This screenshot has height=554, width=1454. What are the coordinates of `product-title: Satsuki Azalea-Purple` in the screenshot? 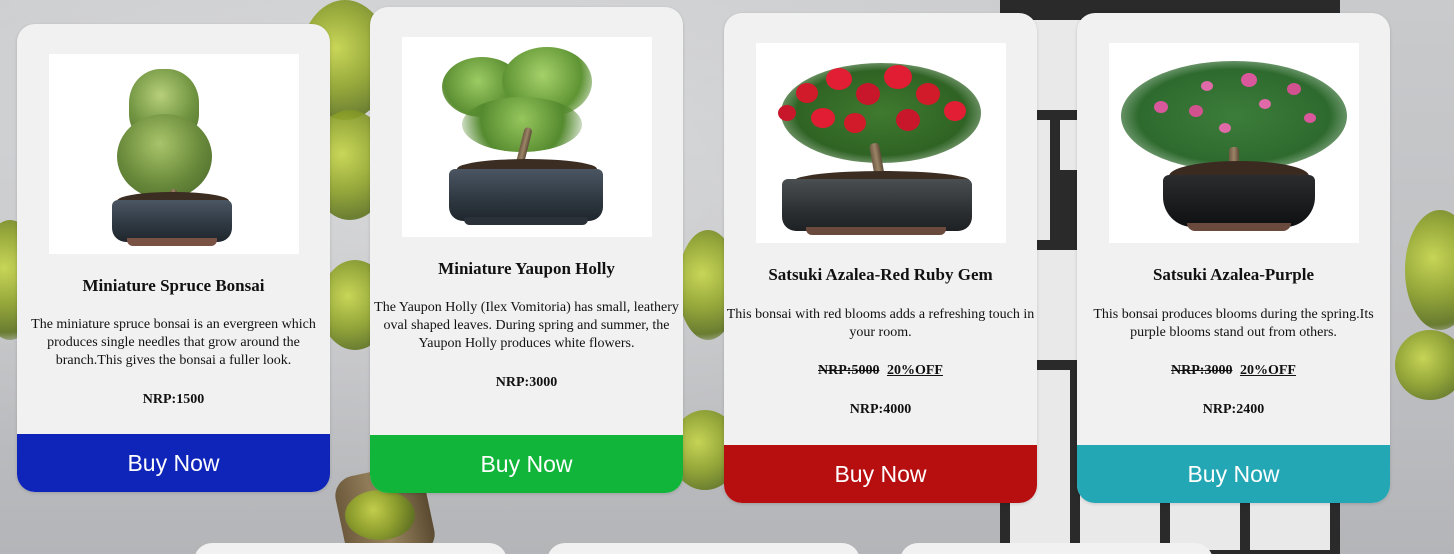 It's located at (1233, 274).